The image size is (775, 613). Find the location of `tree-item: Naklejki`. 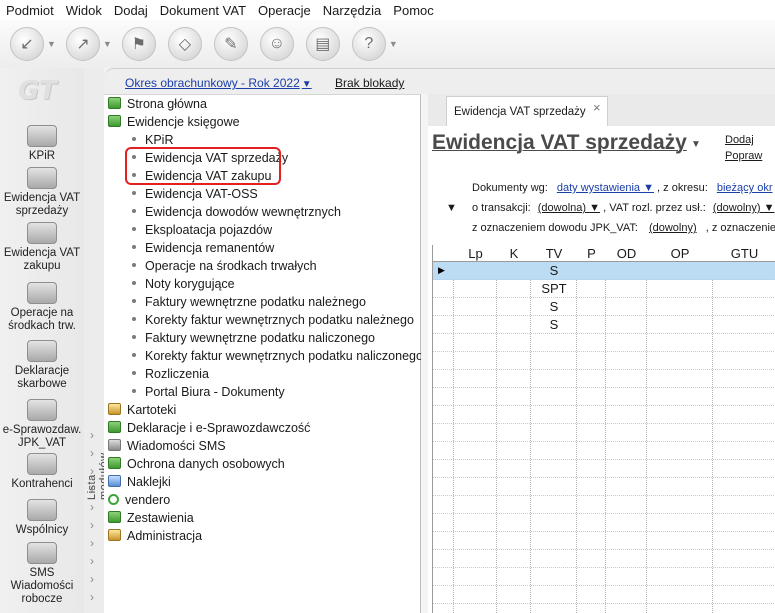

tree-item: Naklejki is located at coordinates (139, 482).